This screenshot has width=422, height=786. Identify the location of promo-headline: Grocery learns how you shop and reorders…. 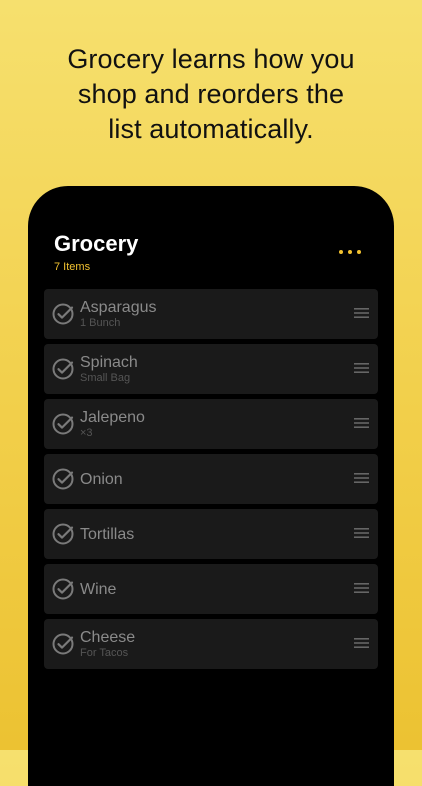
(211, 94).